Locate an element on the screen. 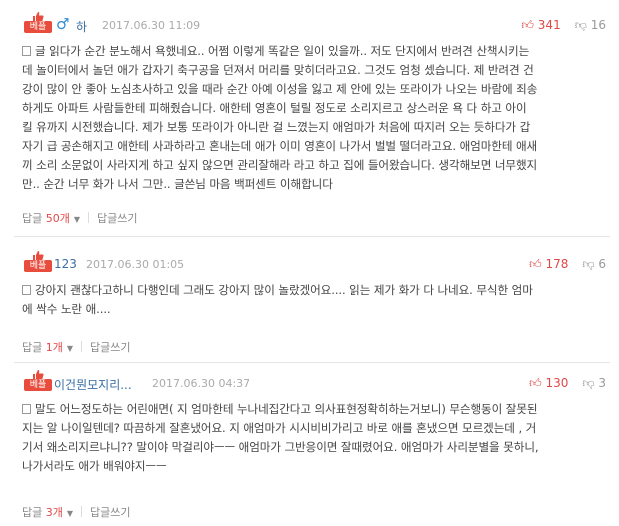  reply-count: 50개 is located at coordinates (57, 218).